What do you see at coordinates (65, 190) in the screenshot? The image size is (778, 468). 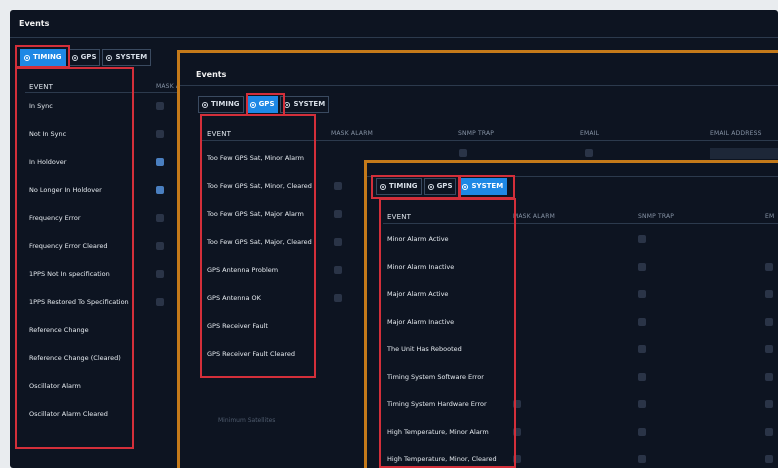 I see `event-row-label: No Longer In Holdover` at bounding box center [65, 190].